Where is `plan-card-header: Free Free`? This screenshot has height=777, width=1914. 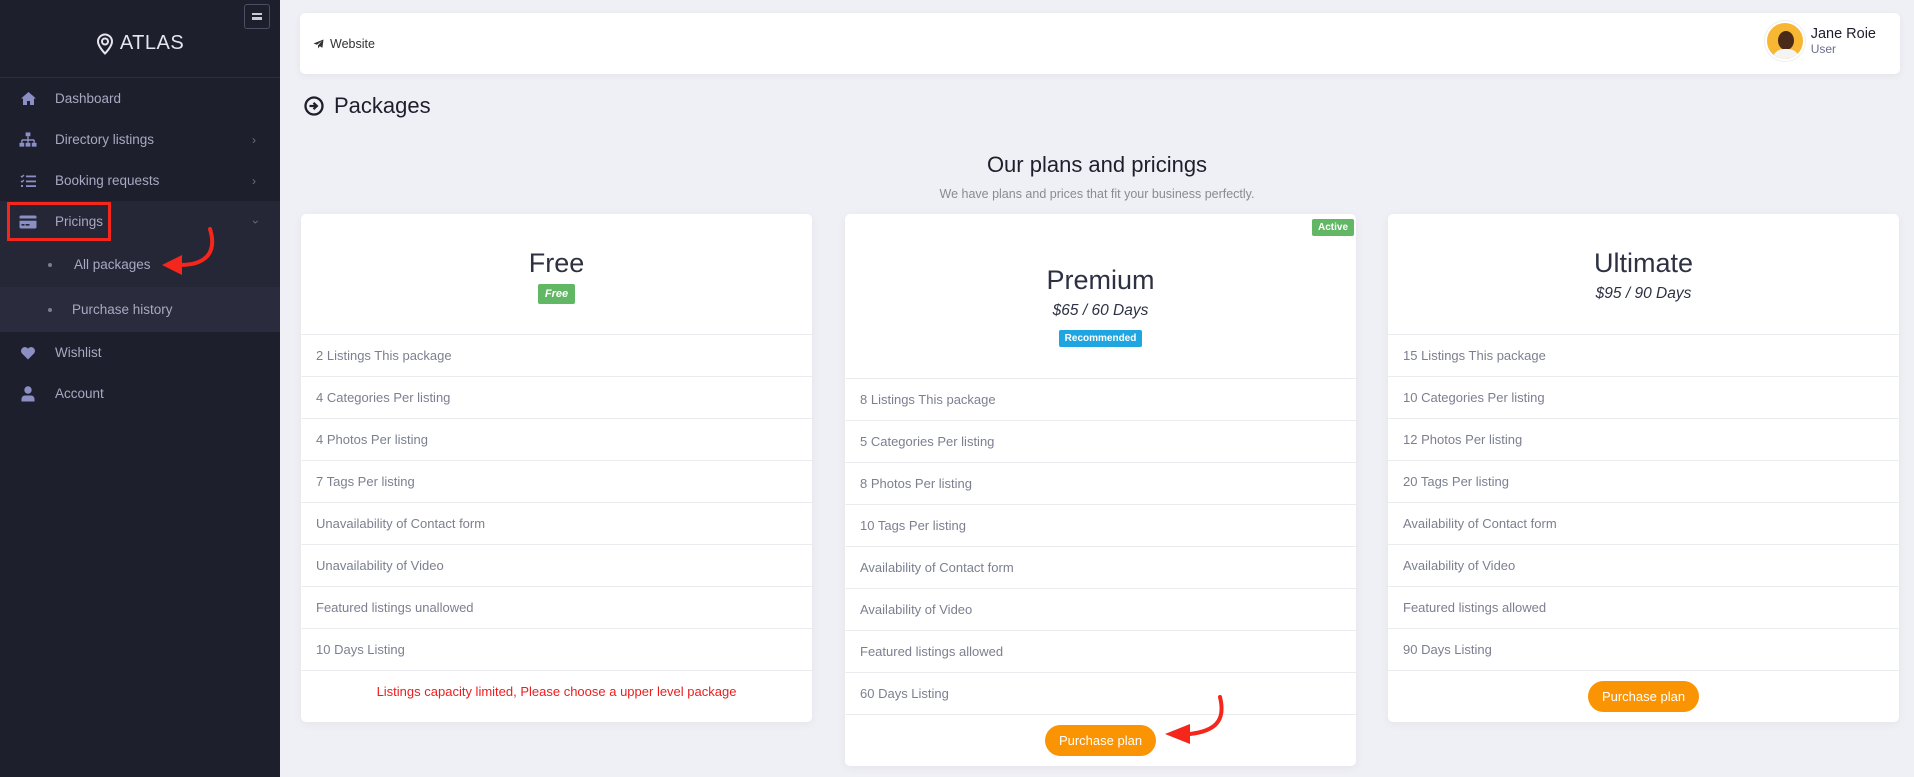 plan-card-header: Free Free is located at coordinates (556, 274).